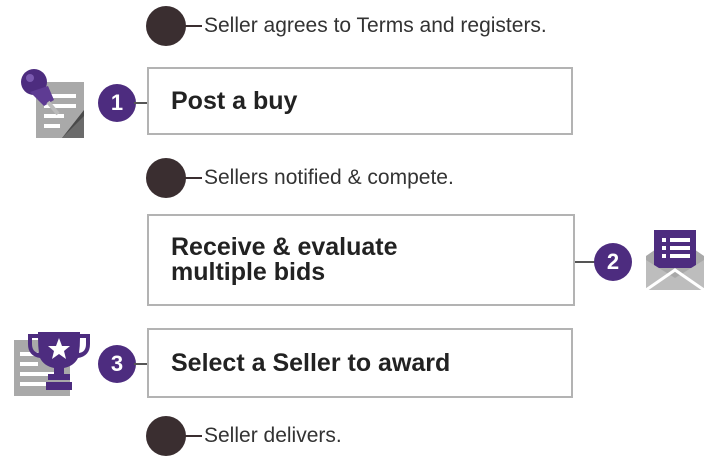  Describe the element at coordinates (613, 262) in the screenshot. I see `step-badge-2: 2` at that location.